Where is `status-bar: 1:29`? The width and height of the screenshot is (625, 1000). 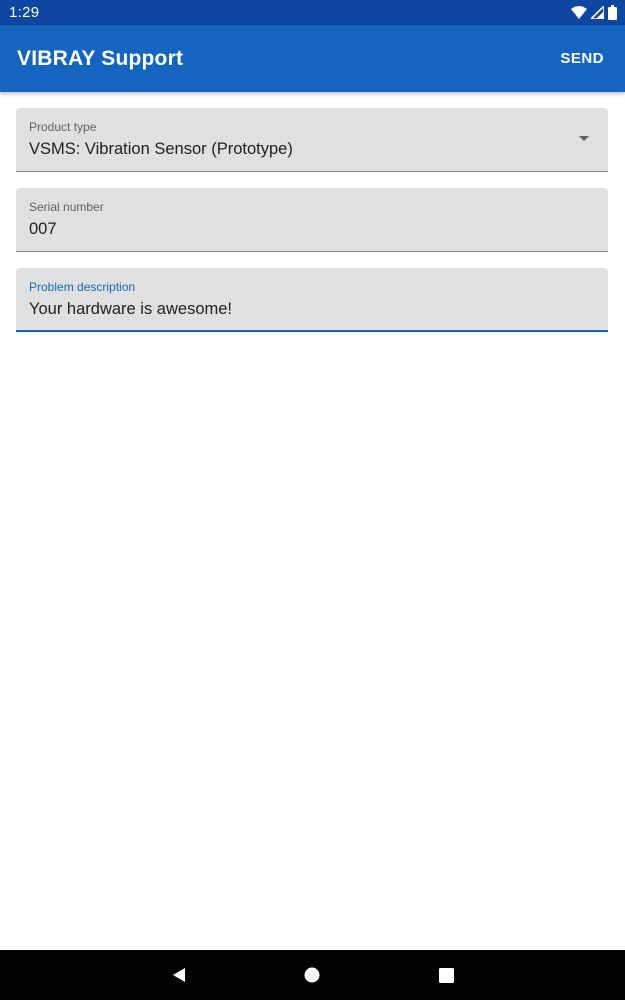
status-bar: 1:29 is located at coordinates (312, 12).